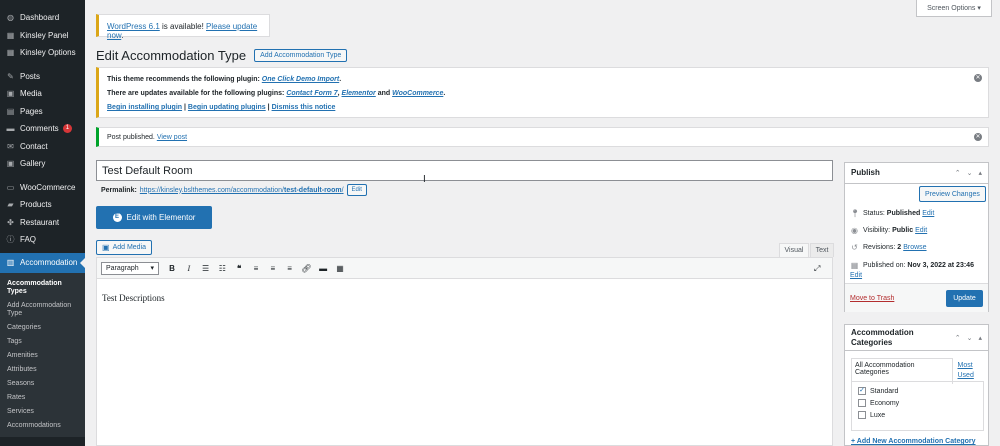  What do you see at coordinates (794, 250) in the screenshot?
I see `tab-visual: Visual` at bounding box center [794, 250].